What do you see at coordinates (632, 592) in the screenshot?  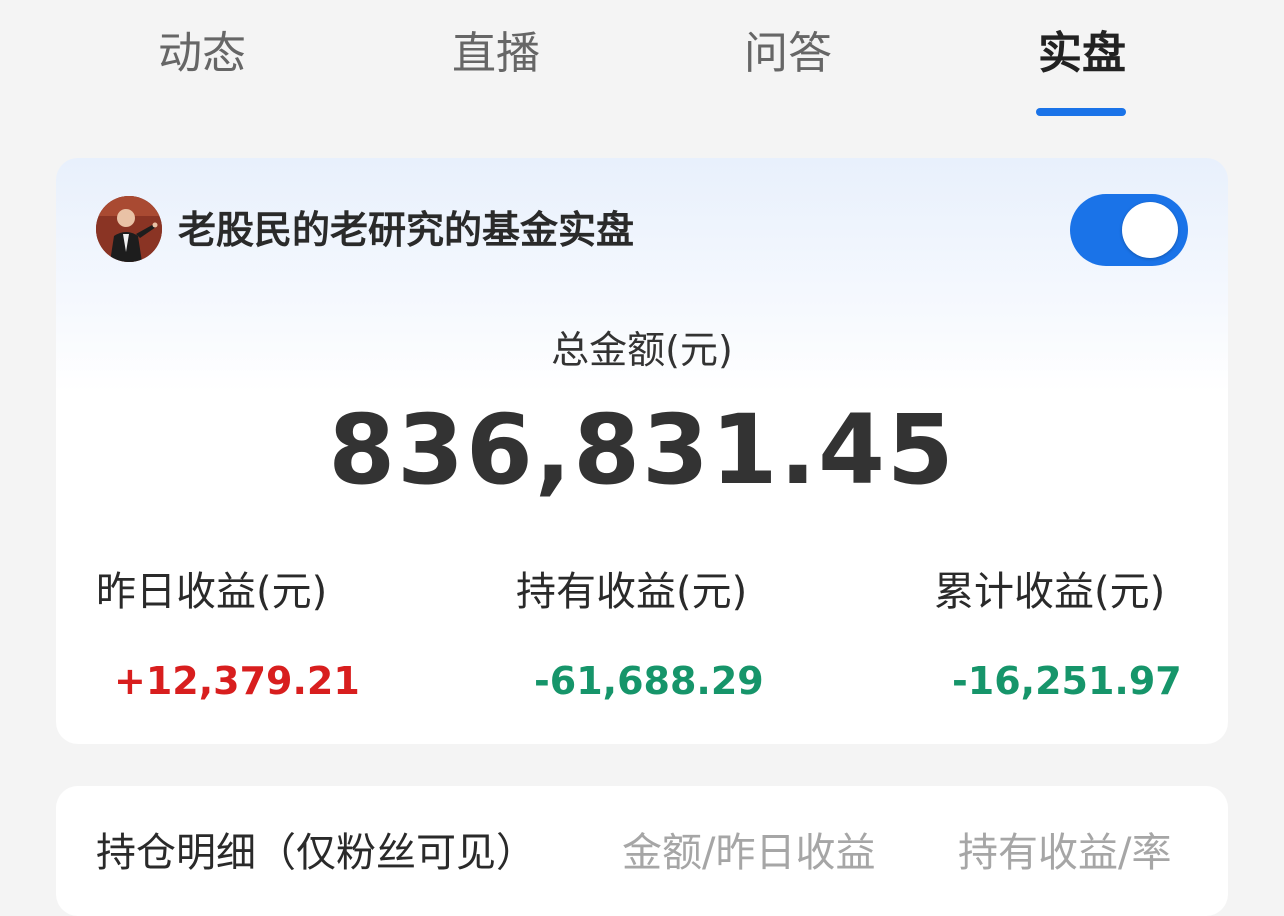 I see `stat-holding-label: 持有收益(元)` at bounding box center [632, 592].